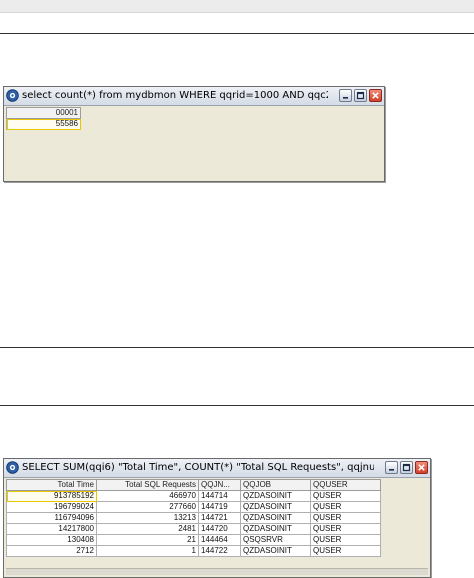 Image resolution: width=474 pixels, height=578 pixels. I want to click on column-header: QQJOB, so click(275, 485).